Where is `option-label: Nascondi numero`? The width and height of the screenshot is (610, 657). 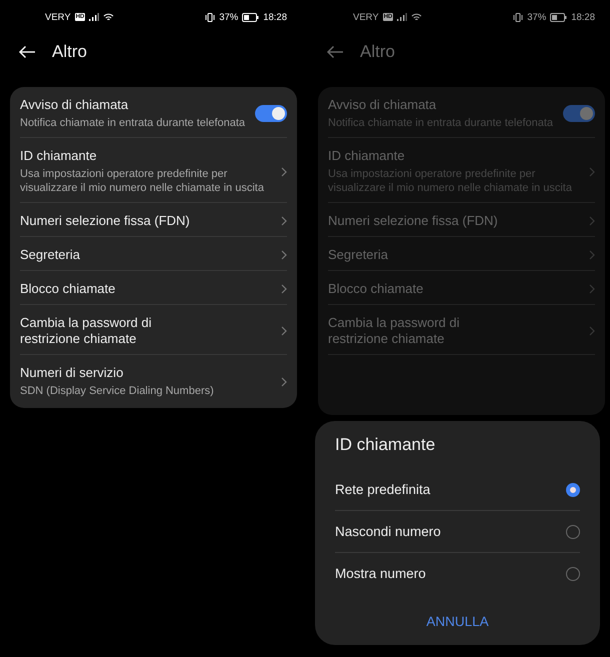
option-label: Nascondi numero is located at coordinates (388, 531).